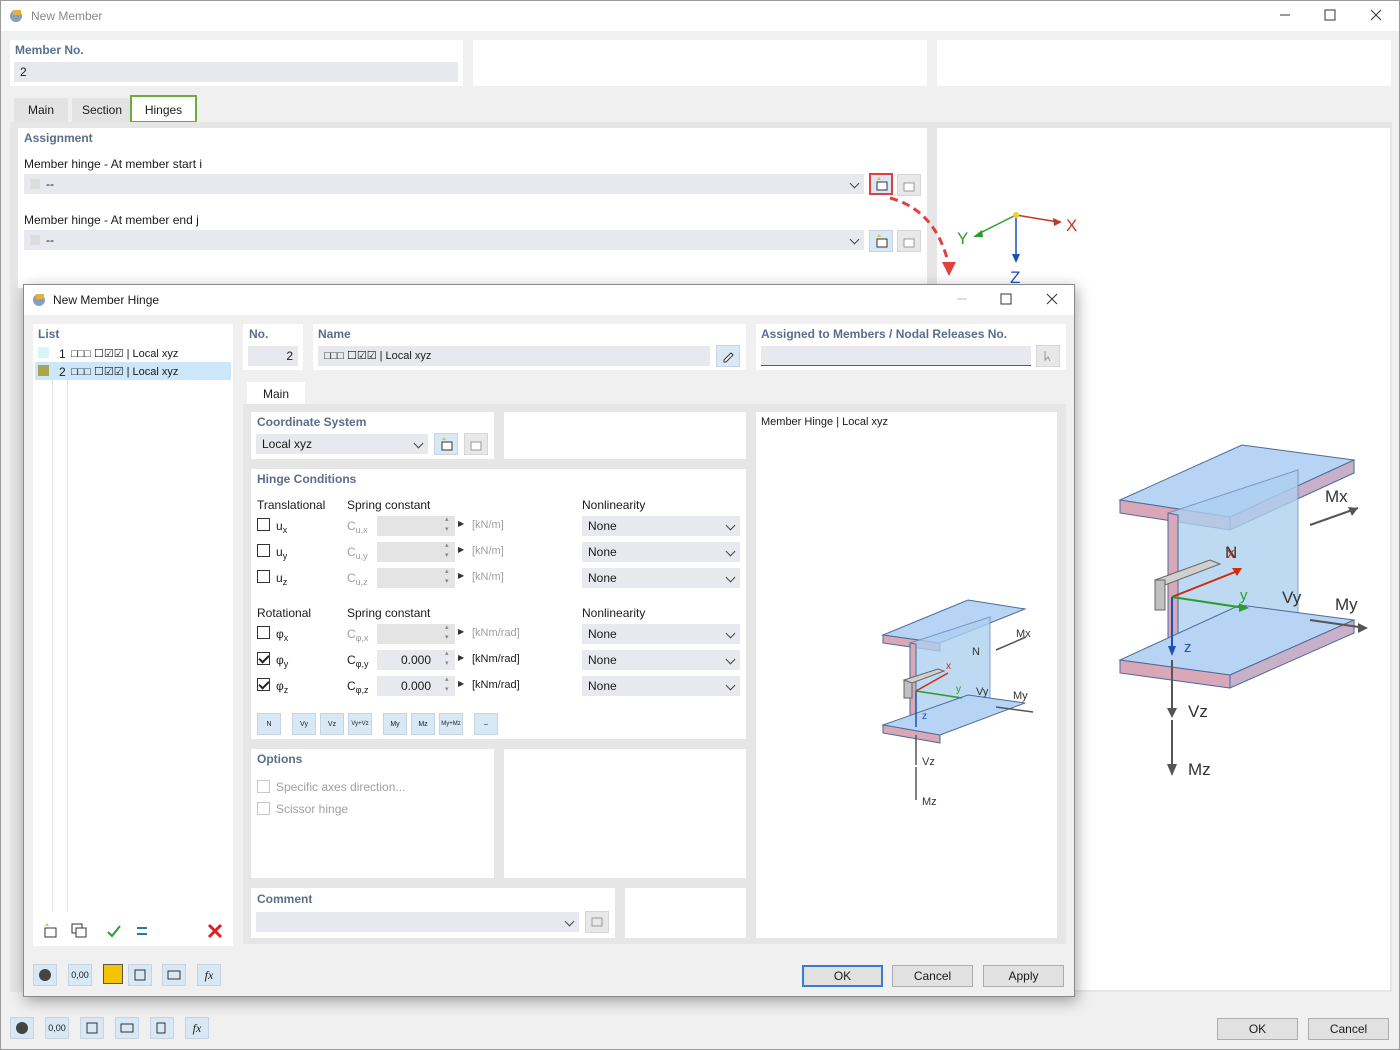 The image size is (1400, 1050). Describe the element at coordinates (476, 444) in the screenshot. I see `edit-cs-button` at that location.